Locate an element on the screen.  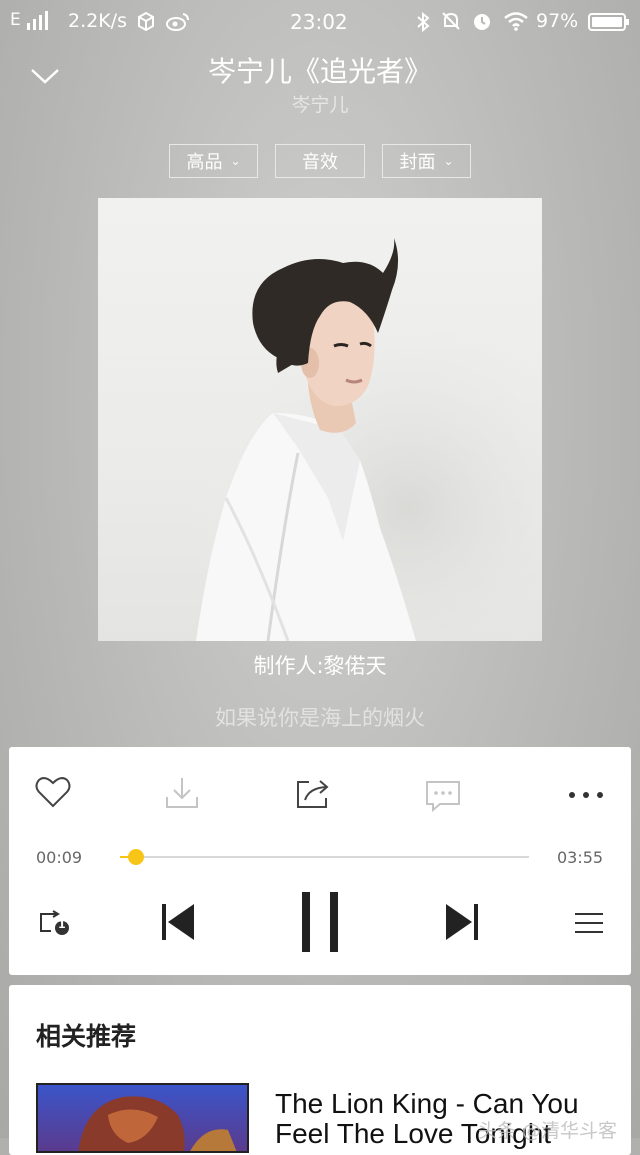
status-bar: E 2.2K/s 23:02 97% is located at coordinates (320, 22).